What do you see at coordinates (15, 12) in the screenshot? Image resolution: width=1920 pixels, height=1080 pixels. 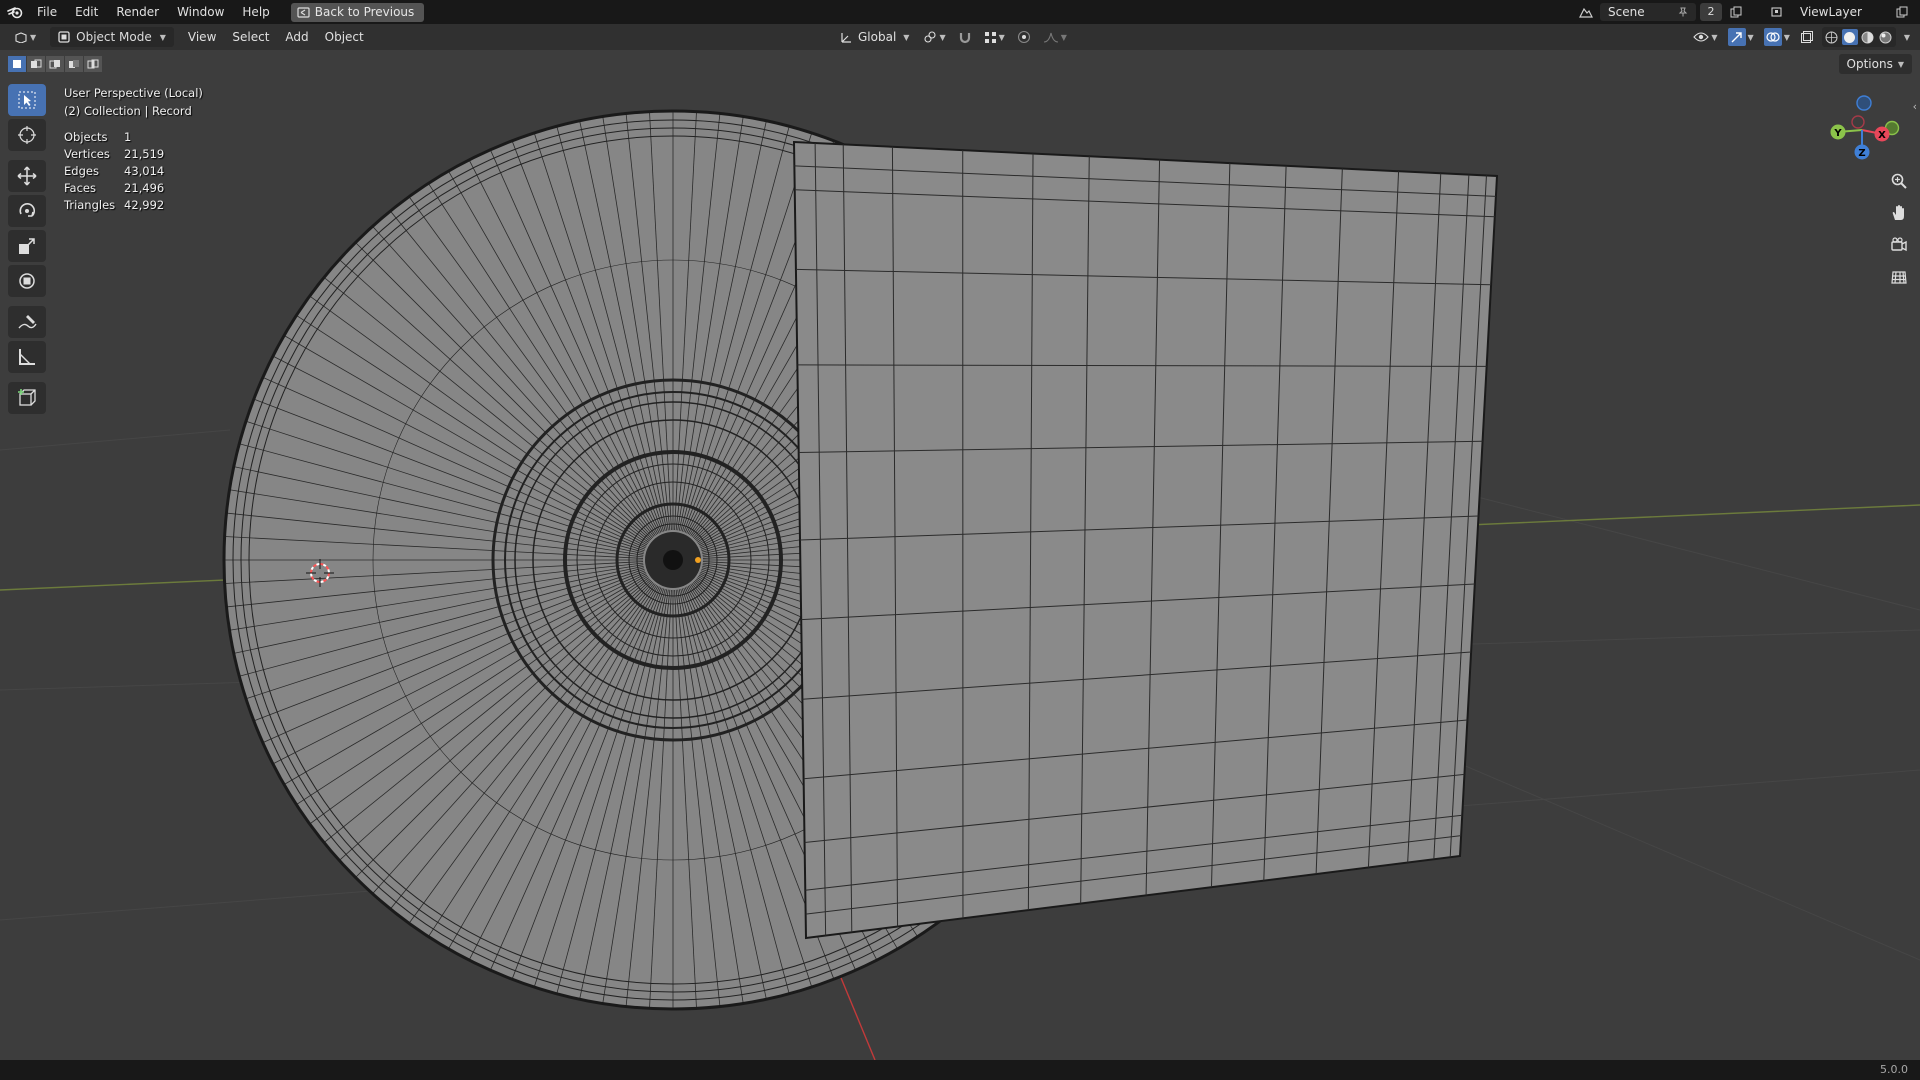 I see `blender-logo-icon` at bounding box center [15, 12].